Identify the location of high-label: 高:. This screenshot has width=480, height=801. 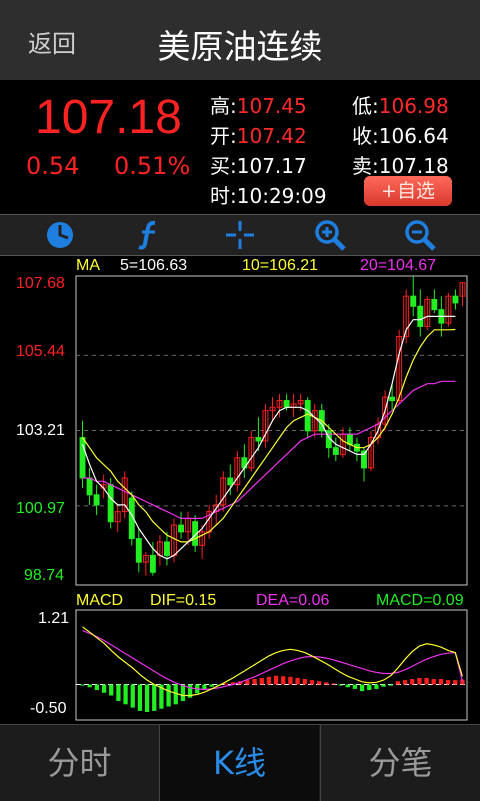
(223, 106).